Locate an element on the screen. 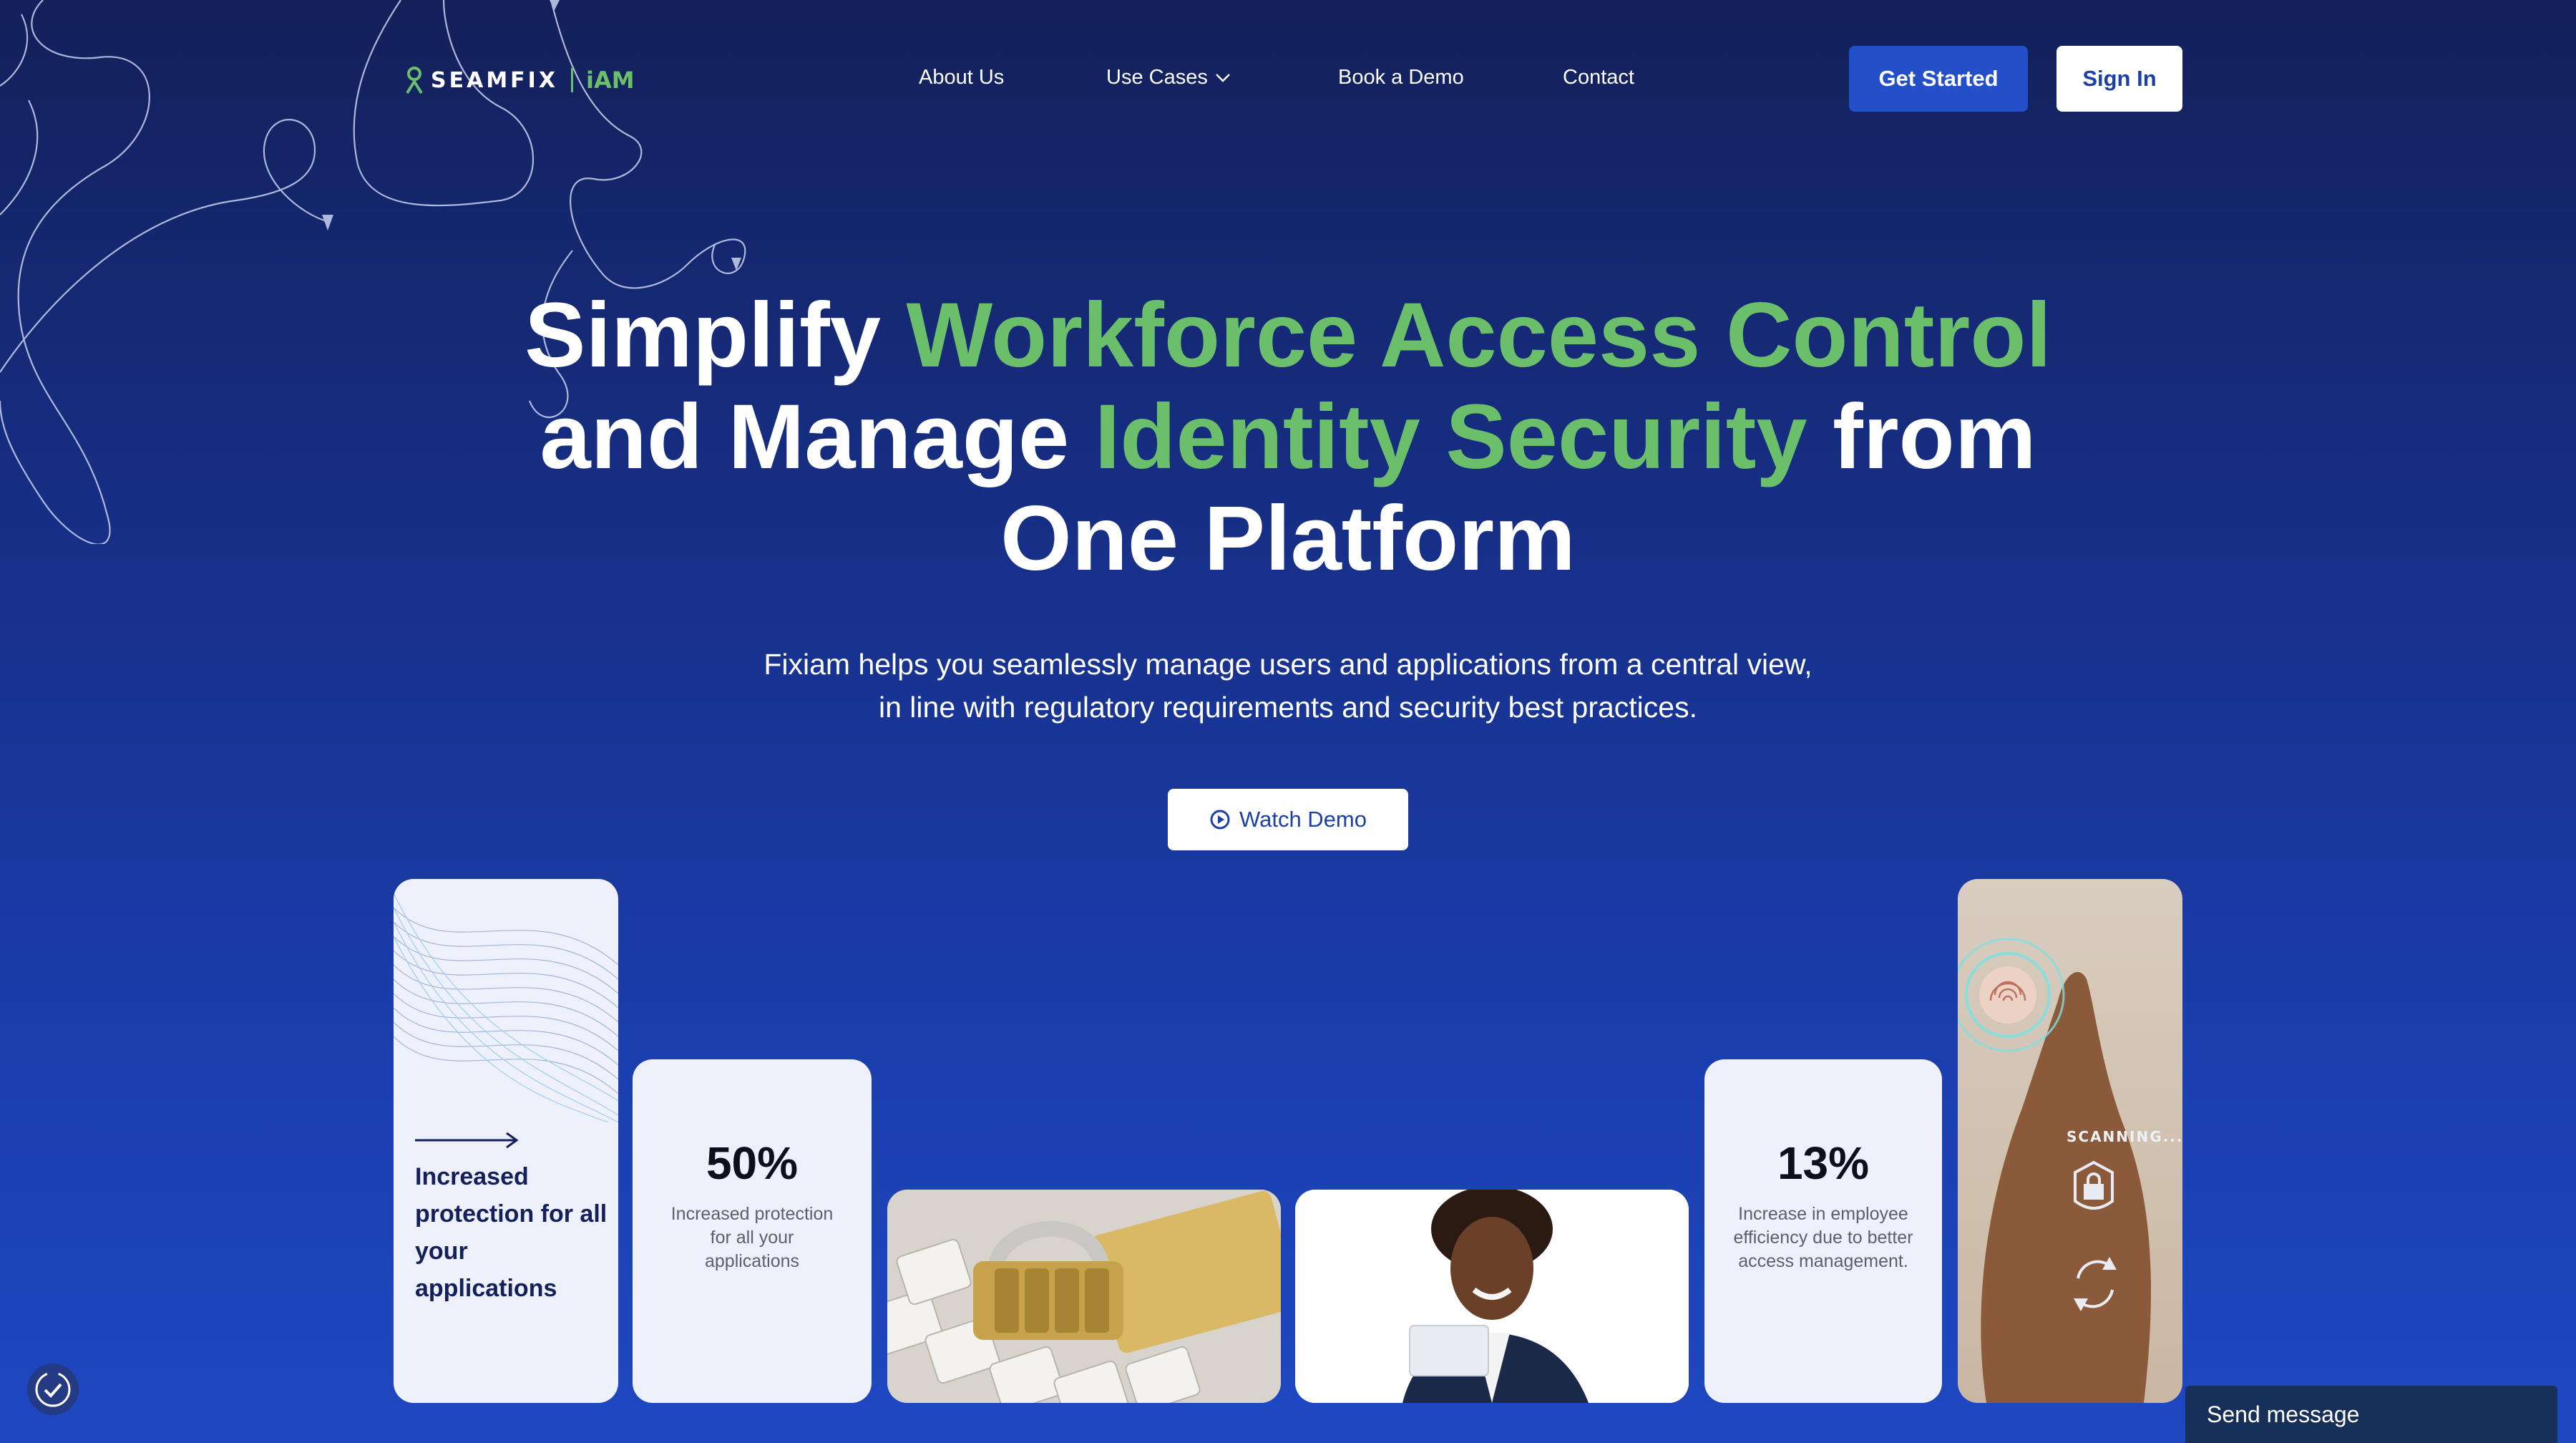  logo-wordmark: SEAMFIX is located at coordinates (495, 80).